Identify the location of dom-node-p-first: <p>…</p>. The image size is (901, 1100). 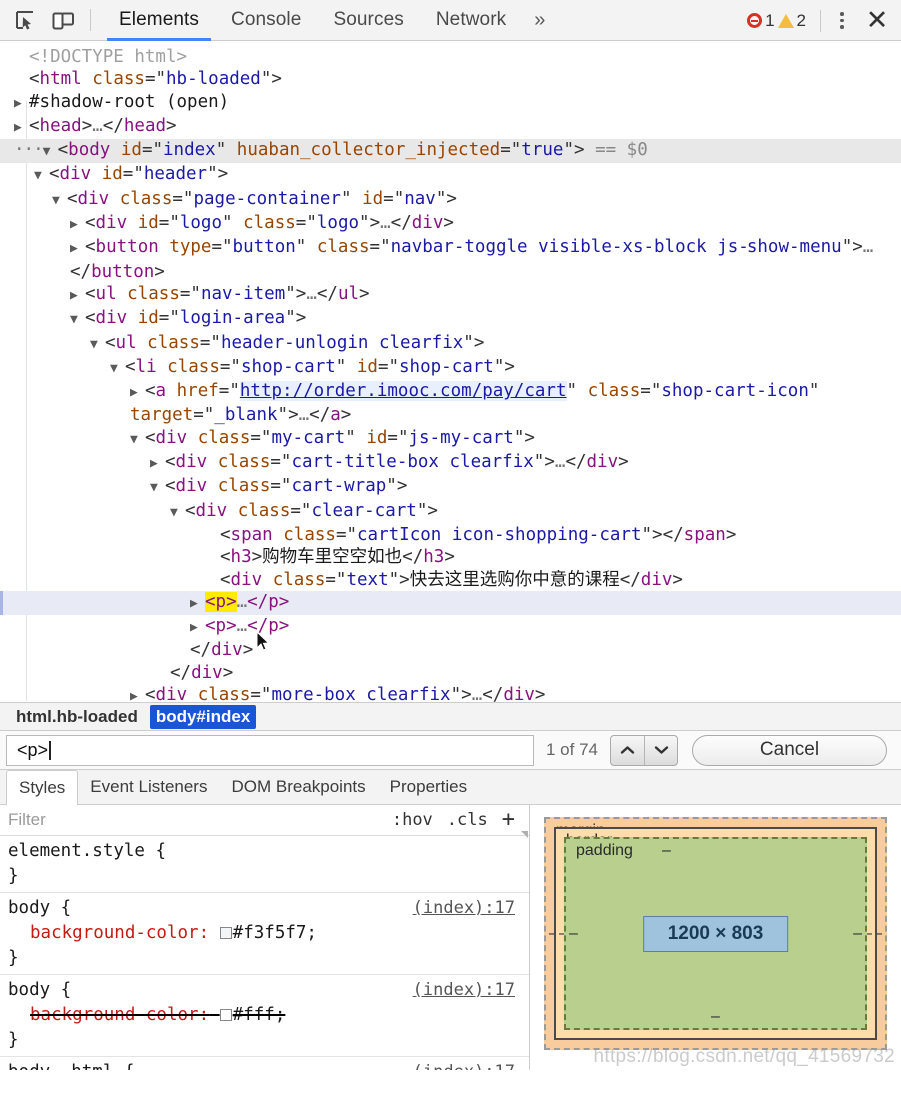
(450, 603).